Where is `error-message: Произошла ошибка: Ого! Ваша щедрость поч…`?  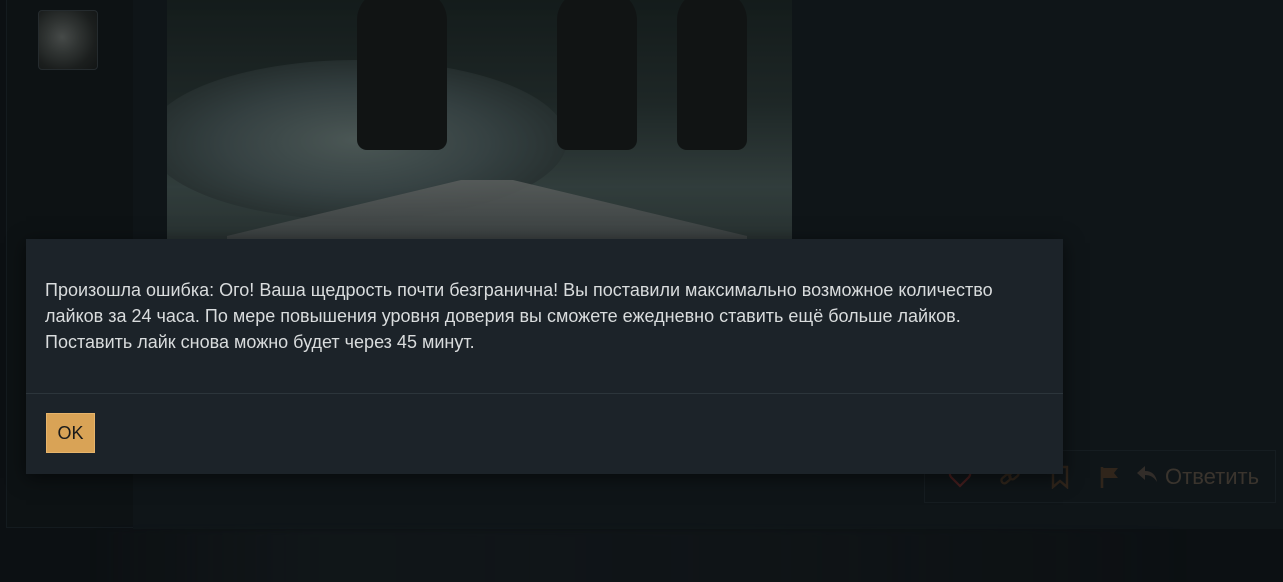
error-message: Произошла ошибка: Ого! Ваша щедрость поч… is located at coordinates (519, 316).